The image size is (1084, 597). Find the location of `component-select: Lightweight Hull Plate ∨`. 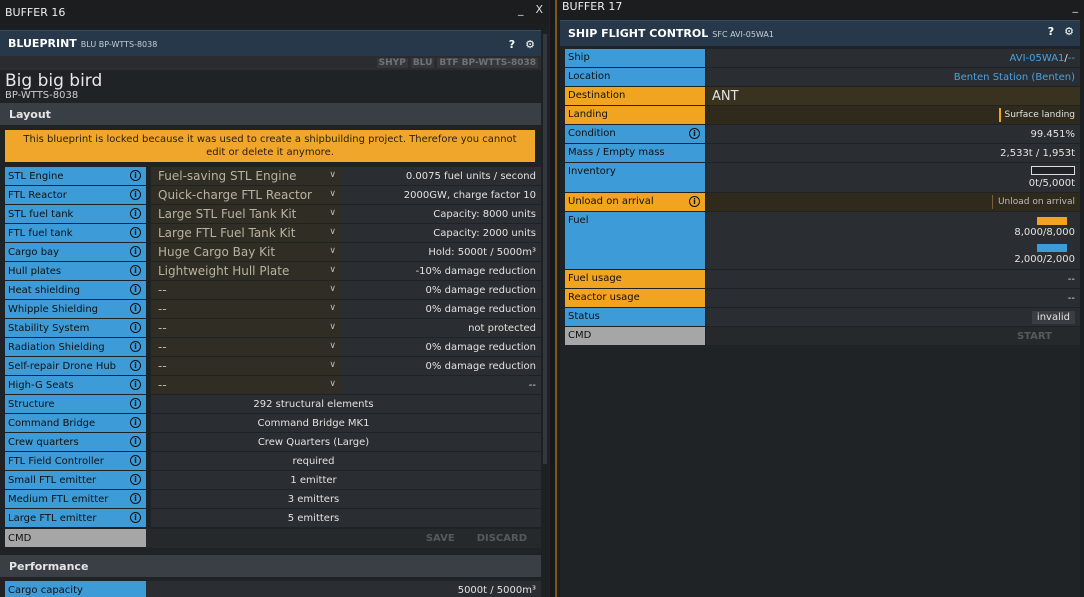

component-select: Lightweight Hull Plate ∨ is located at coordinates (246, 271).